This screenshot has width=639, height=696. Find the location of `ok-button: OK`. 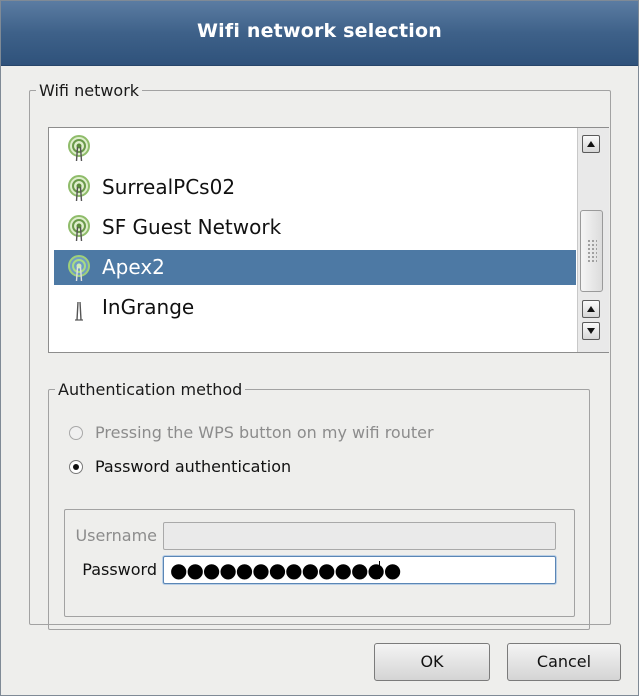

ok-button: OK is located at coordinates (432, 662).